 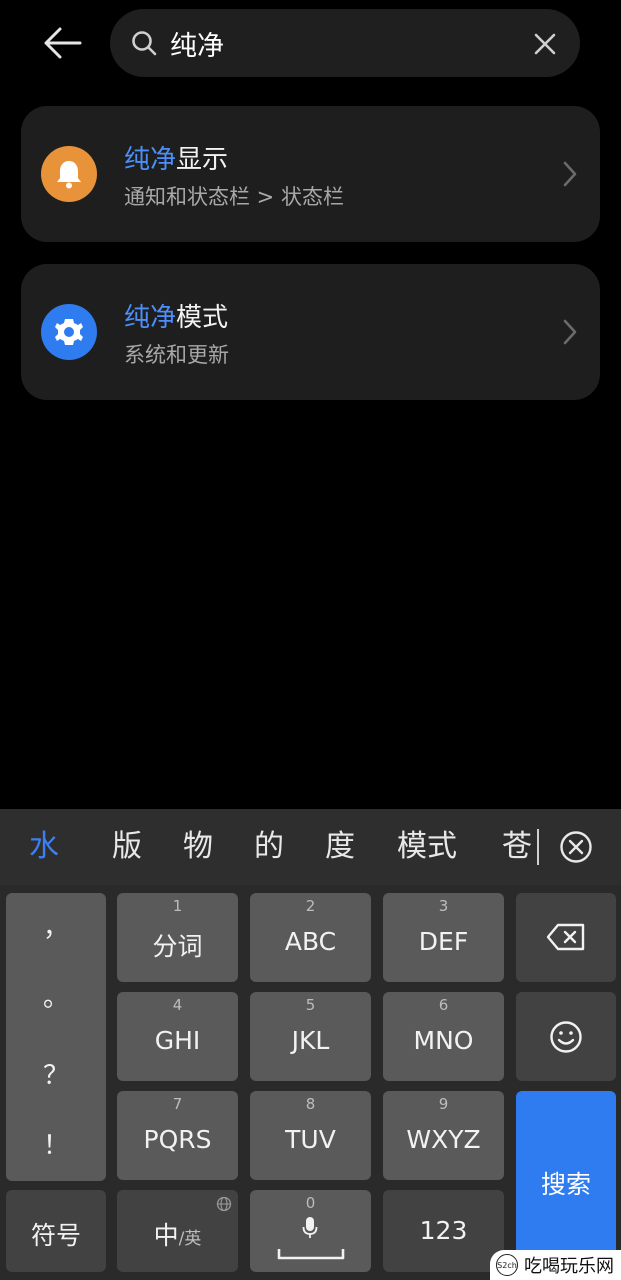 I want to click on gear-icon-badge, so click(x=69, y=332).